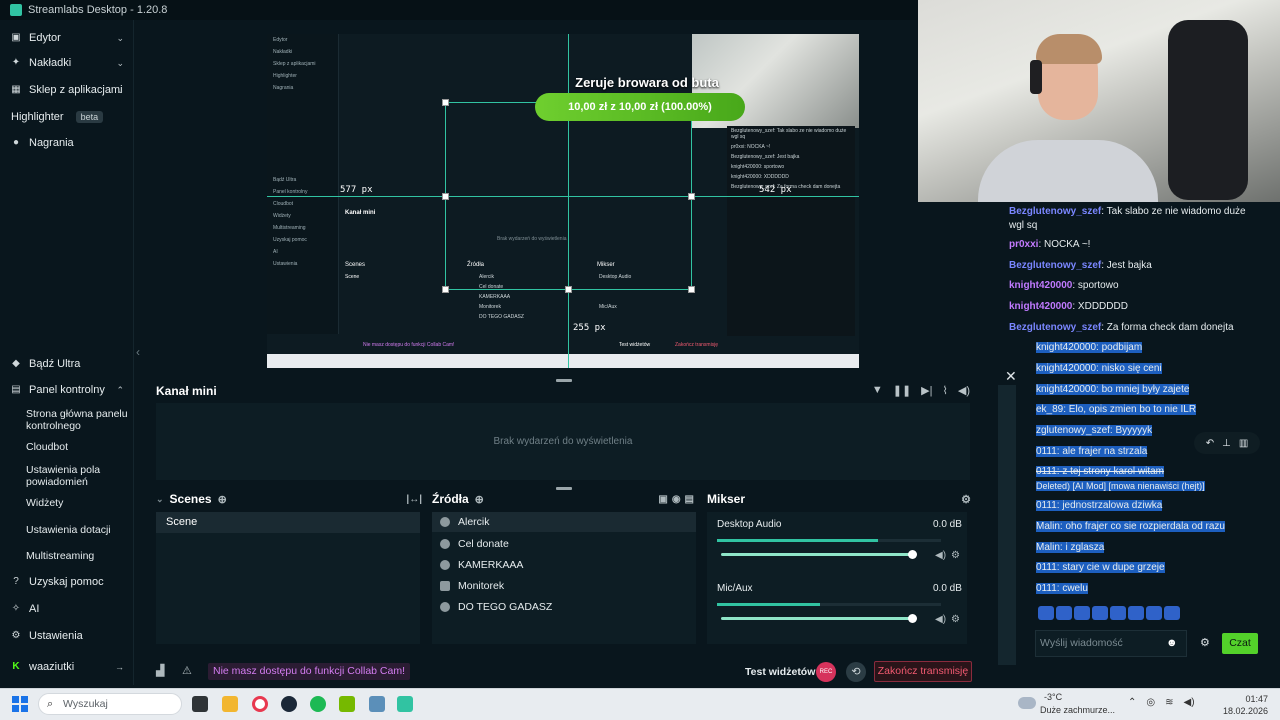 This screenshot has height=720, width=1280. I want to click on nav-multistreaming: Multistreaming, so click(78, 556).